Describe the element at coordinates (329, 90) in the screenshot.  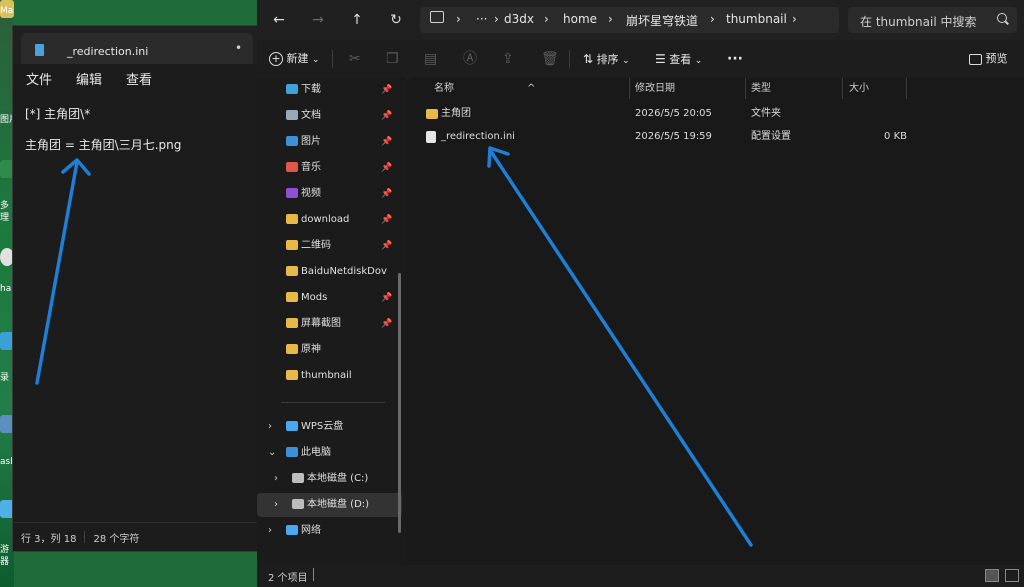
I see `sidebar-item: 下载 📌` at that location.